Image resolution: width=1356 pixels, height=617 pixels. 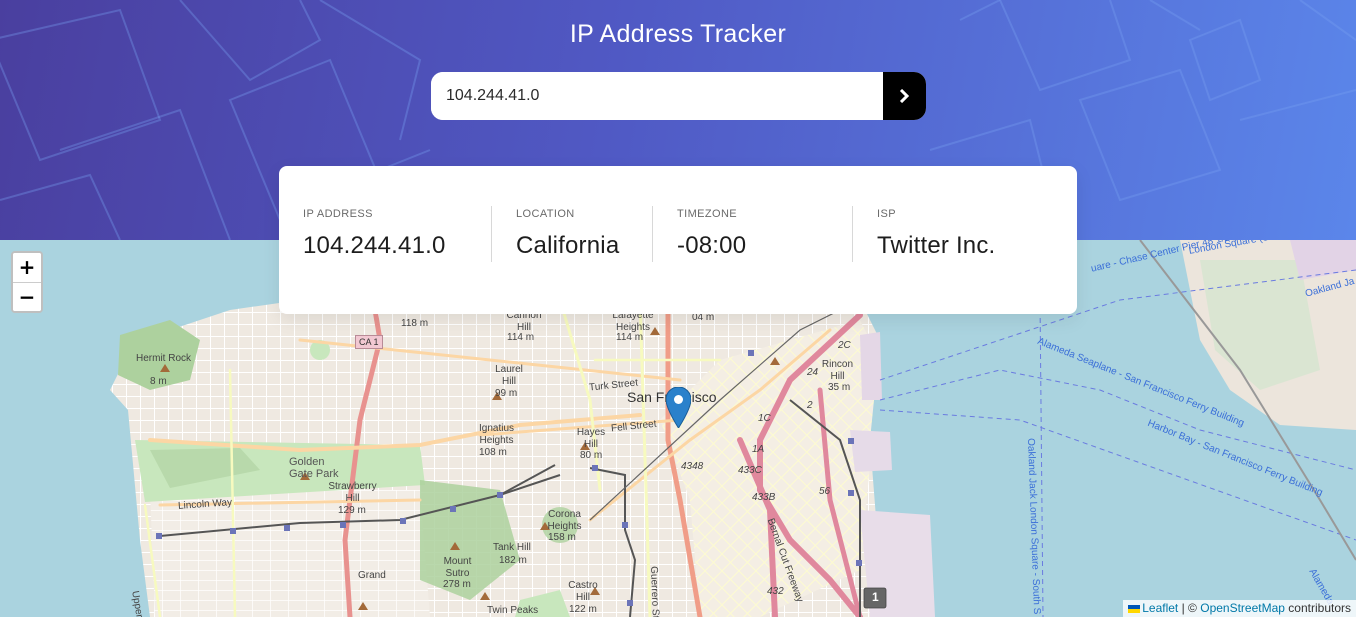 What do you see at coordinates (775, 591) in the screenshot?
I see `map-label-exit-432: 432` at bounding box center [775, 591].